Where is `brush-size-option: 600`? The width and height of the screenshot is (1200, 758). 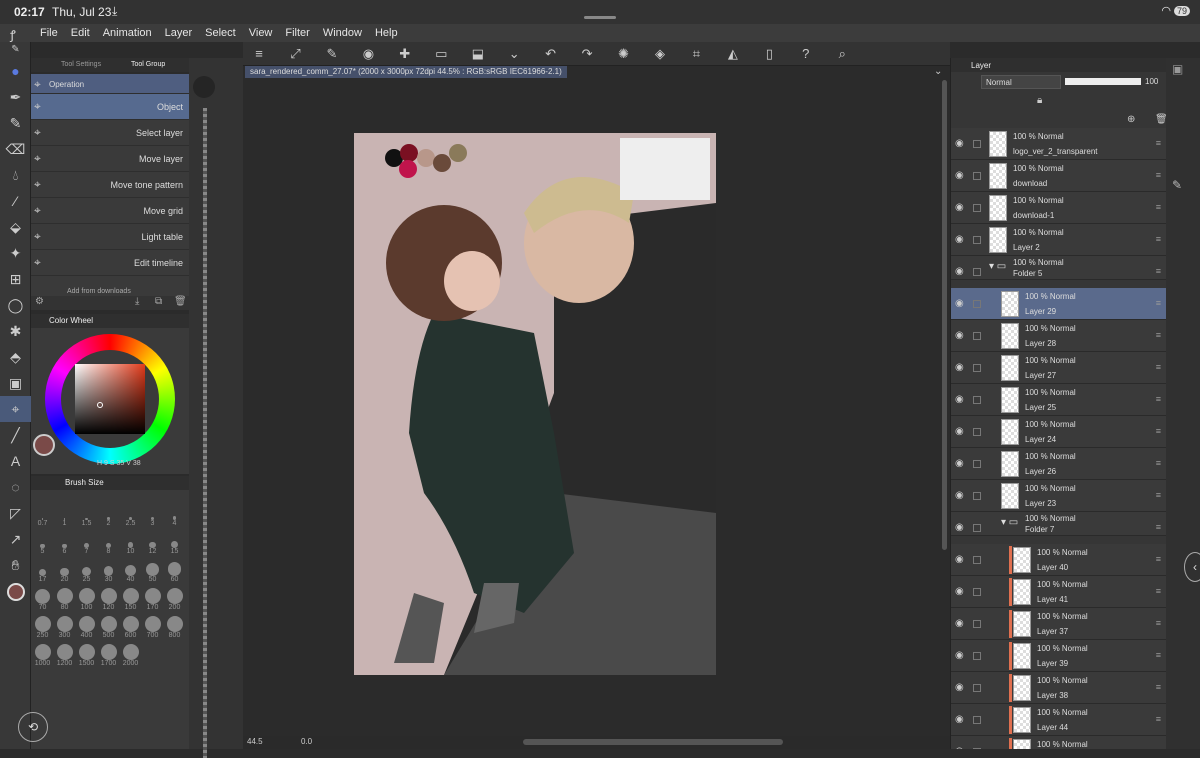
brush-size-option: 600 is located at coordinates (130, 629).